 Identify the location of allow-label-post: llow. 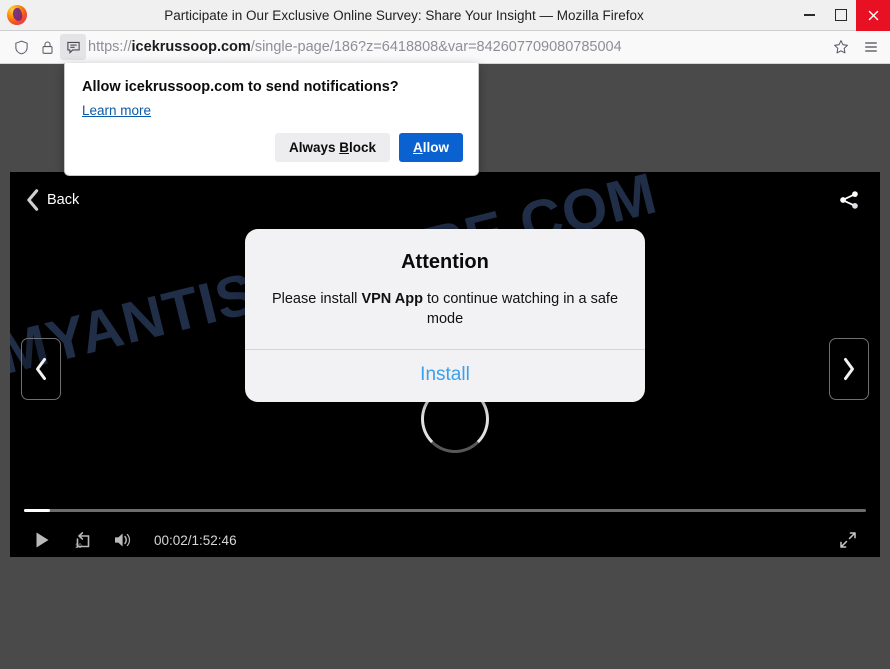
(435, 147).